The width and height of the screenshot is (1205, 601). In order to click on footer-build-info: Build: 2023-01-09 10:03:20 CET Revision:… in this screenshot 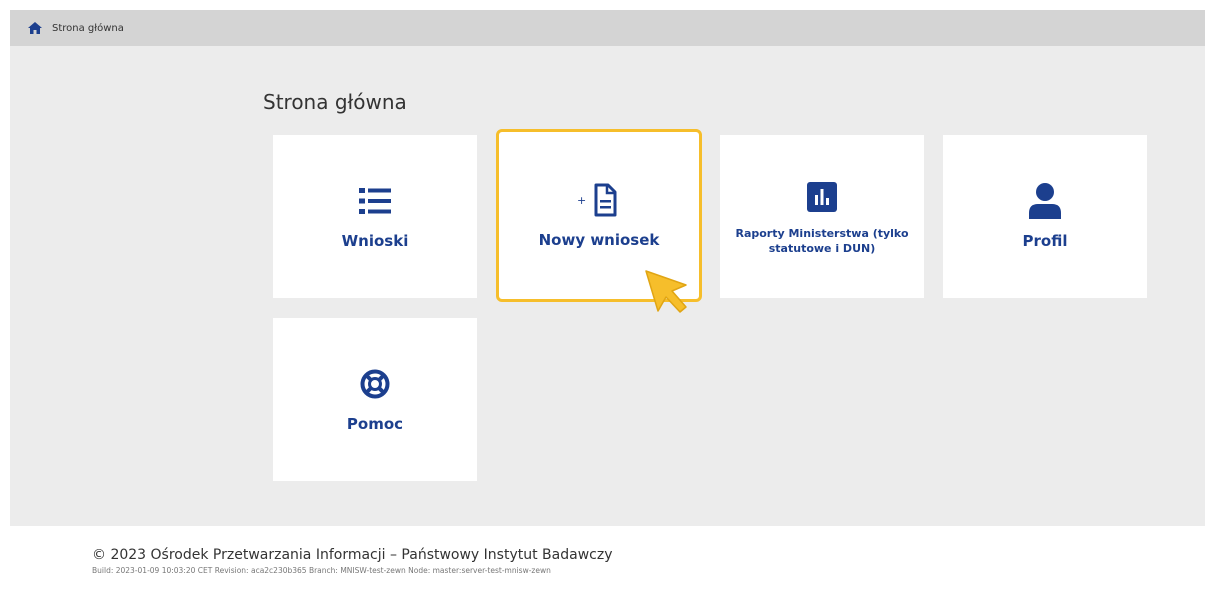, I will do `click(321, 570)`.